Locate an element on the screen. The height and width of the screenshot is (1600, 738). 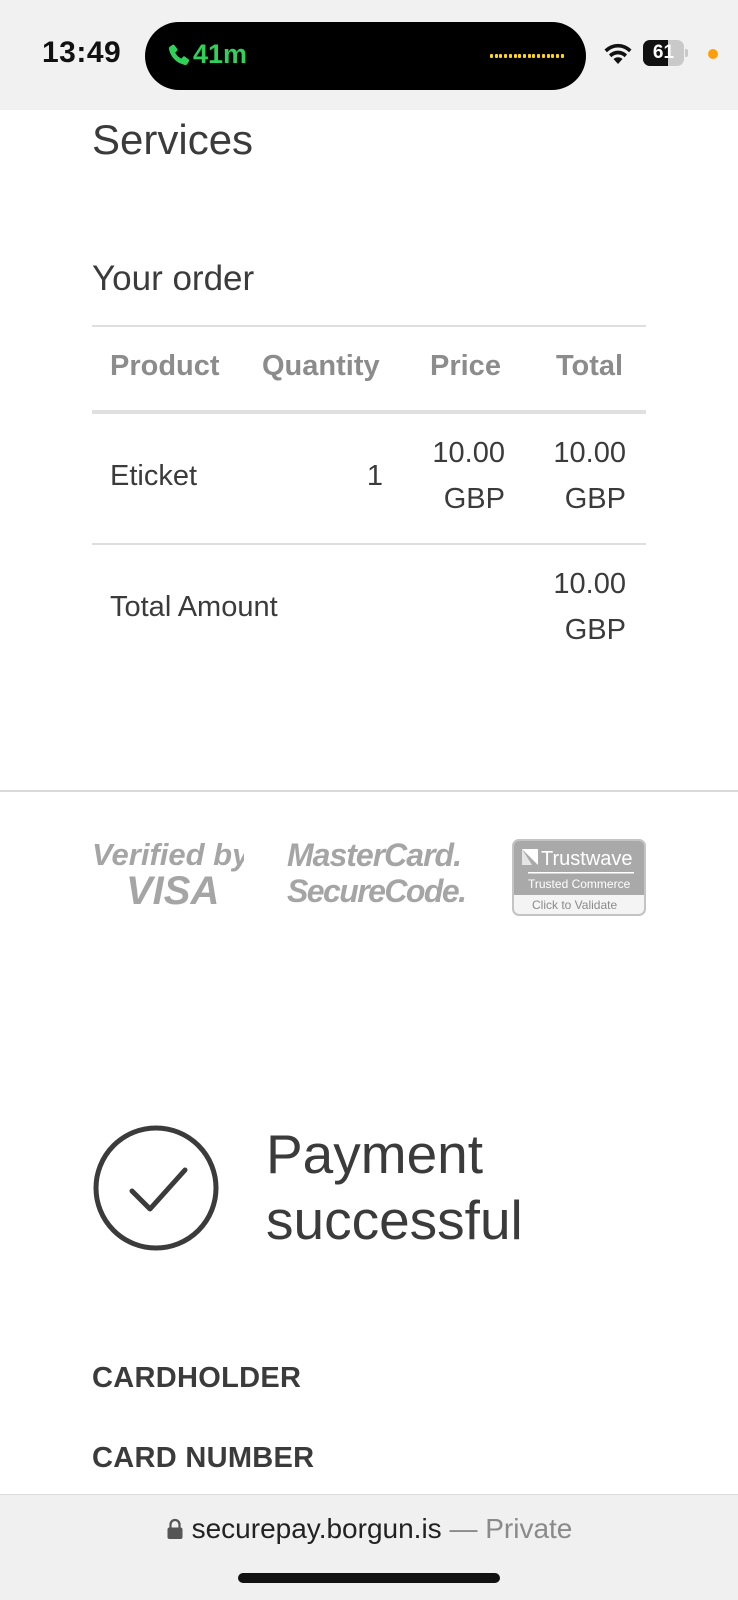
battery-level: 61 is located at coordinates (663, 52).